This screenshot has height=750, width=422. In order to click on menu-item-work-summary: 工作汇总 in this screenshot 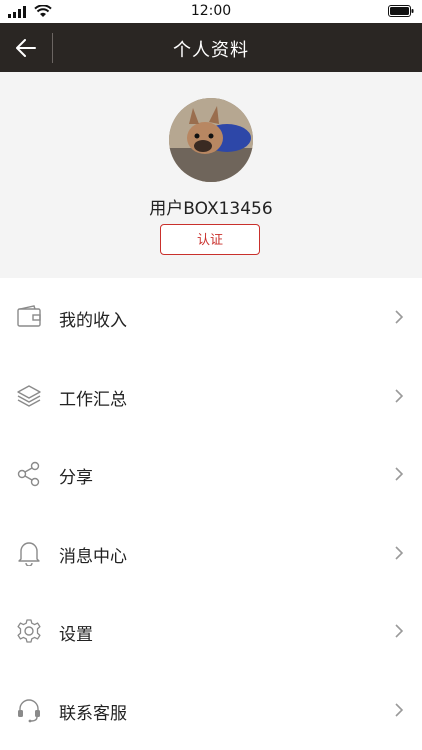, I will do `click(211, 396)`.